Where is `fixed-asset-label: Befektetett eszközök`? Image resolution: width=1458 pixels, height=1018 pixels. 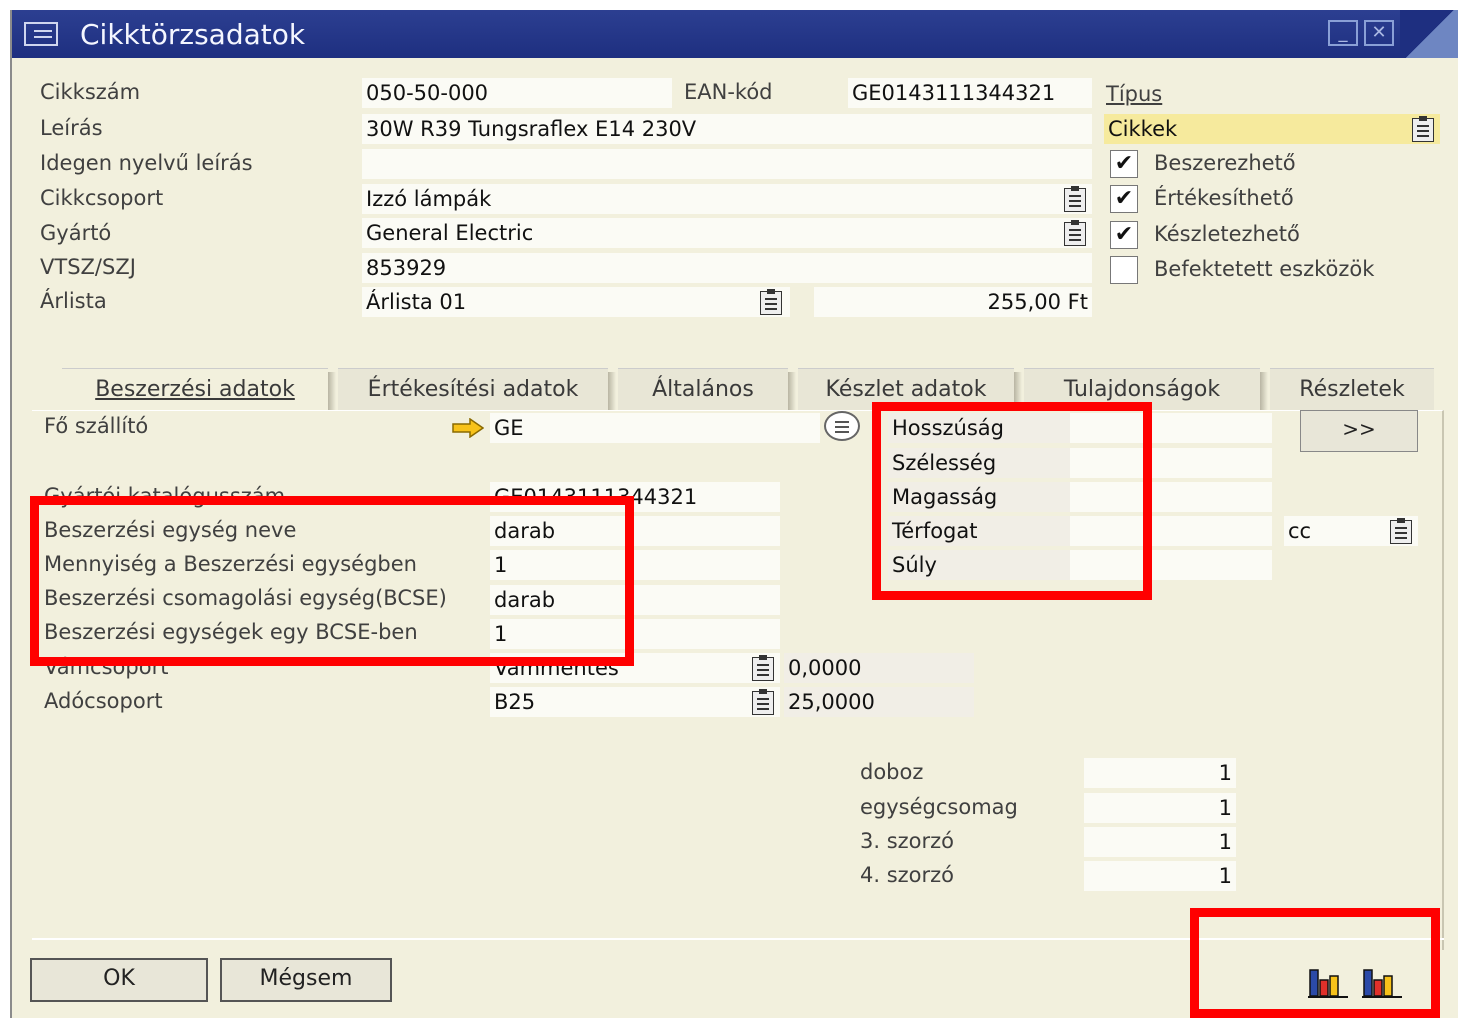 fixed-asset-label: Befektetett eszközök is located at coordinates (1264, 269).